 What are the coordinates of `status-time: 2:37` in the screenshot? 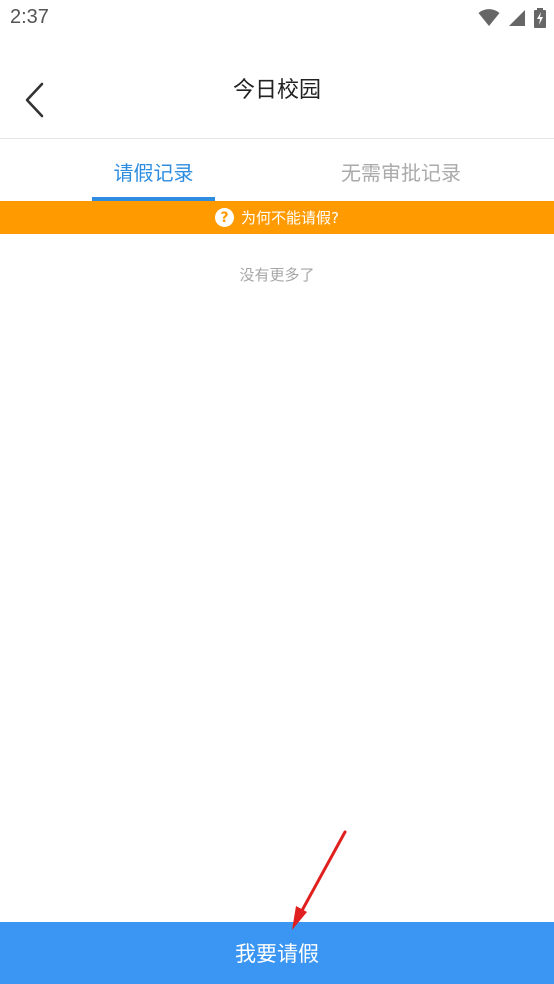 It's located at (29, 17).